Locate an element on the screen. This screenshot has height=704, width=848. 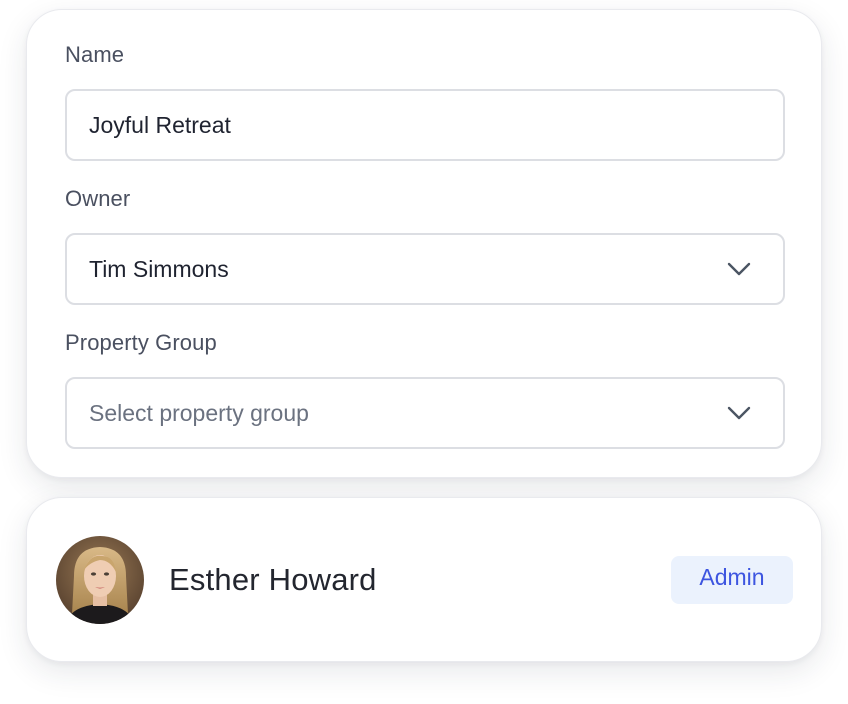
avatar is located at coordinates (100, 580).